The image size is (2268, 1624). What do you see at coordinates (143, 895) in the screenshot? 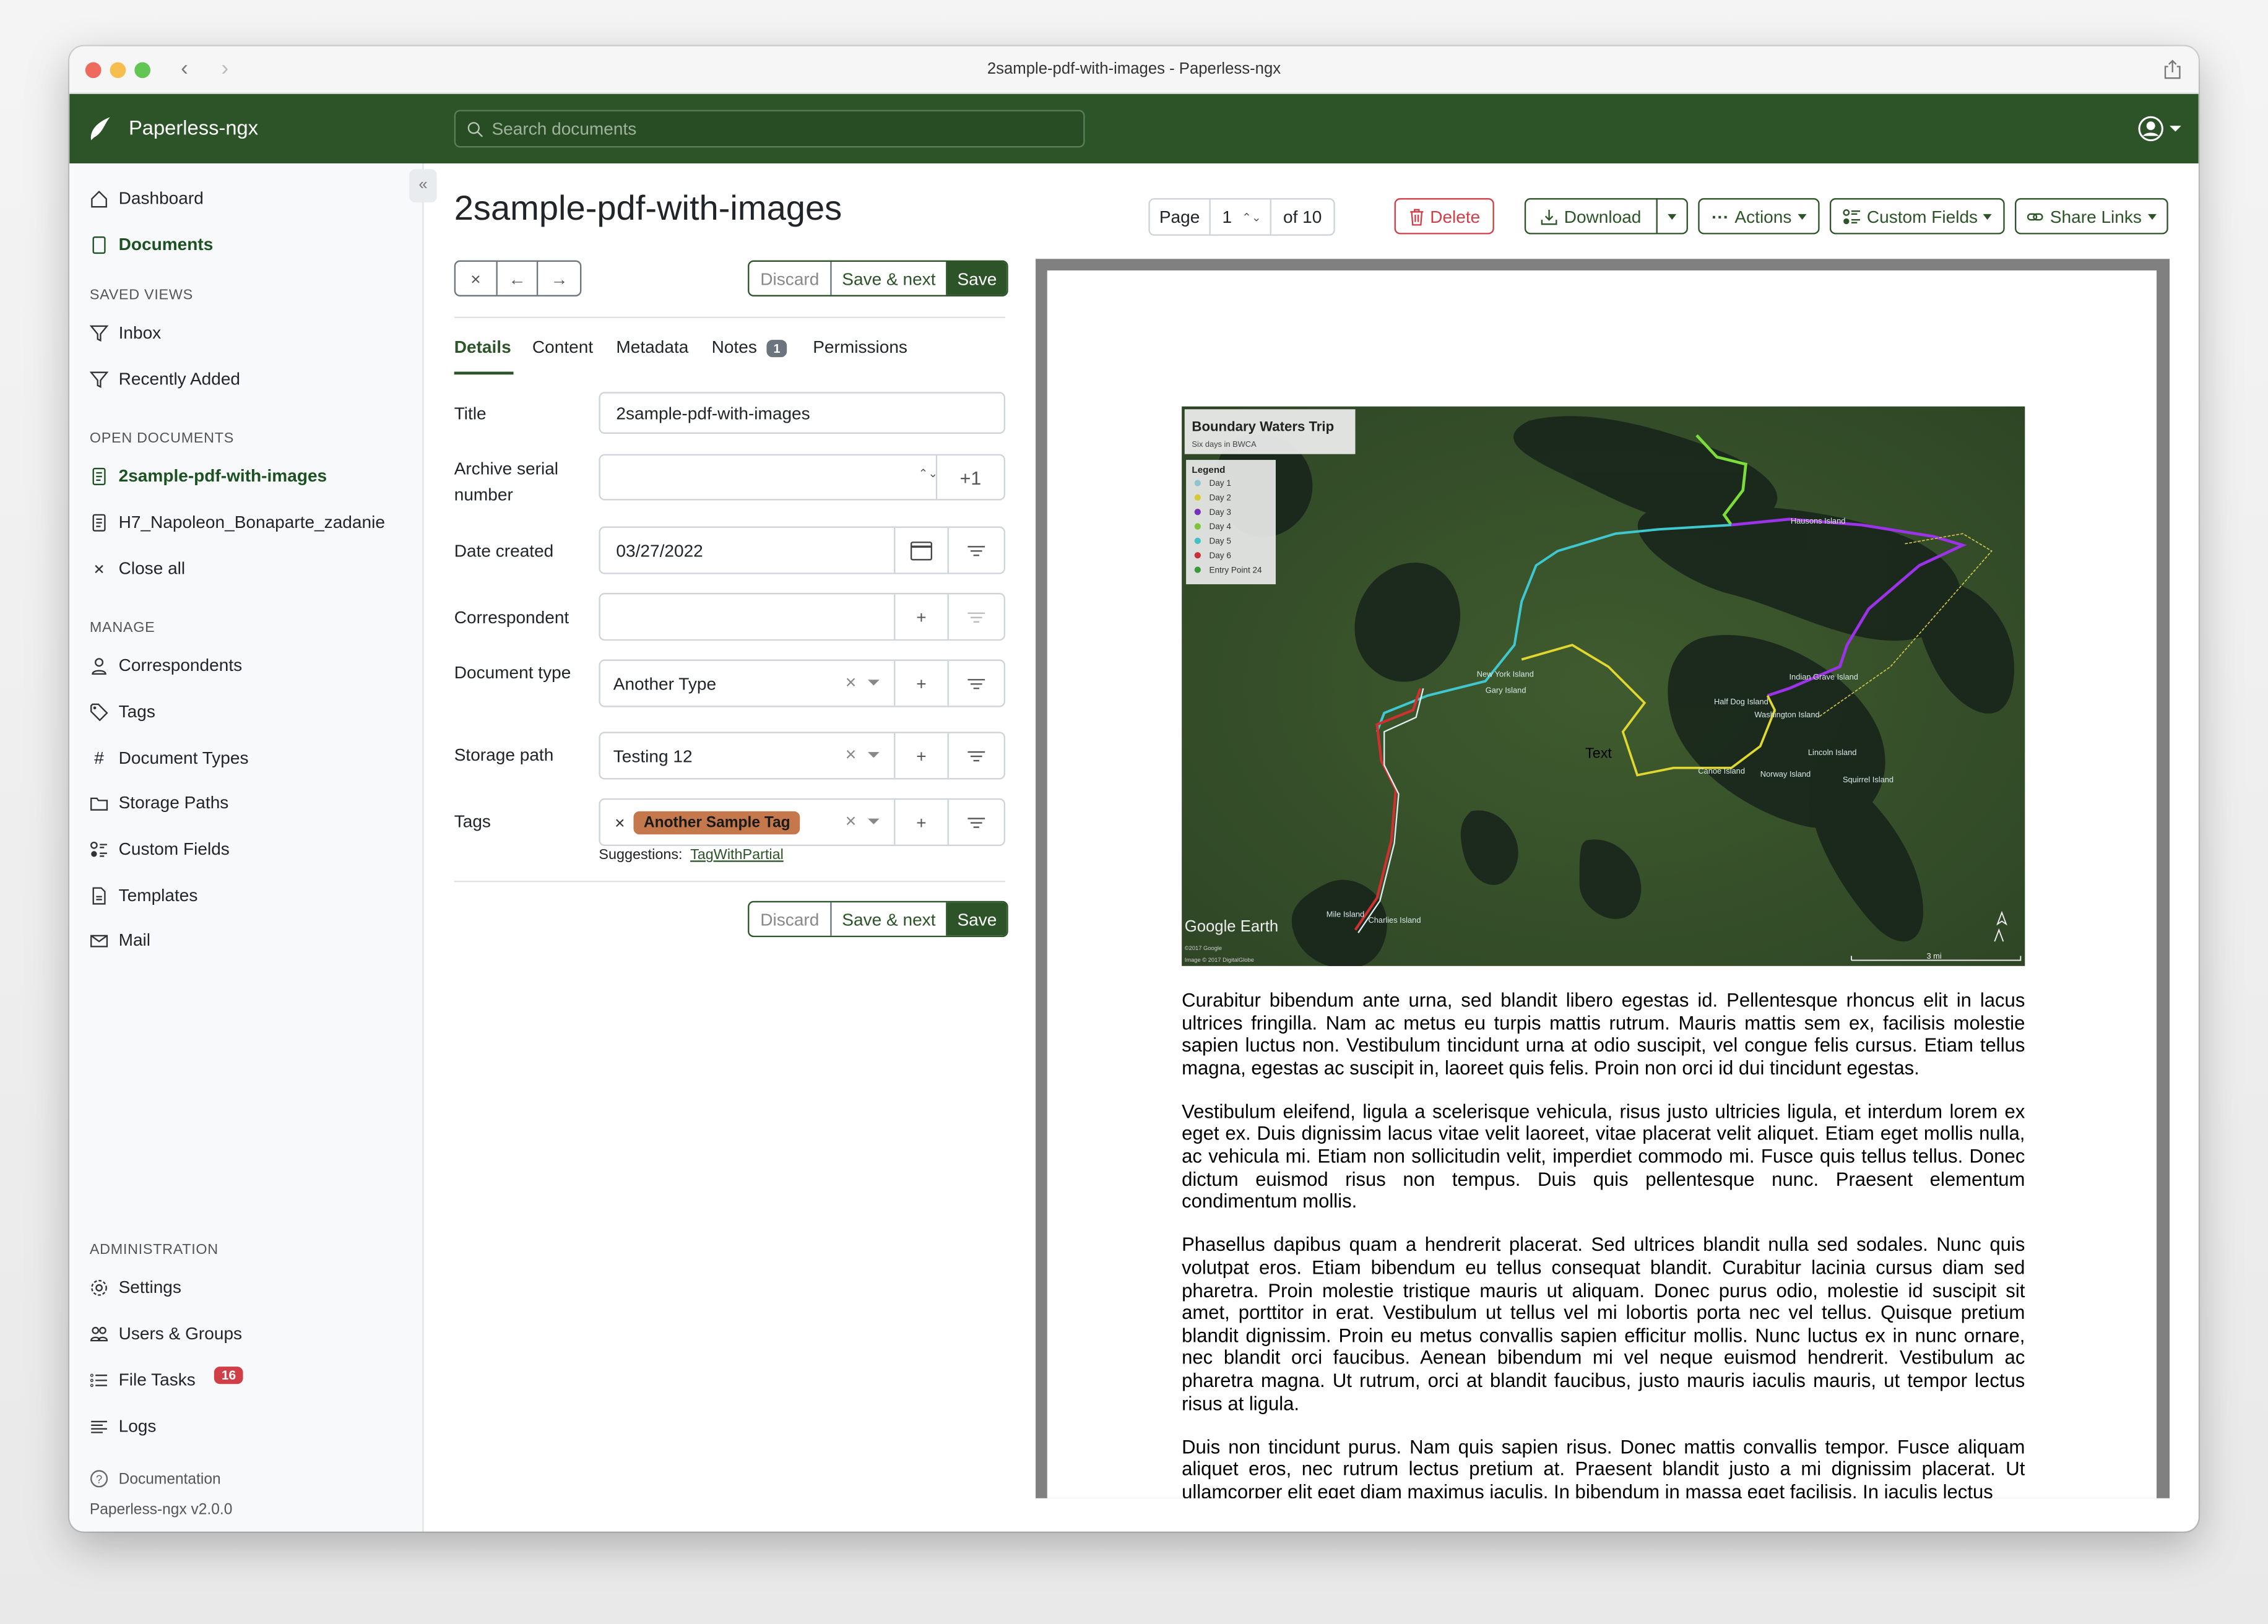
I see `sidebar-item-templates: Templates` at bounding box center [143, 895].